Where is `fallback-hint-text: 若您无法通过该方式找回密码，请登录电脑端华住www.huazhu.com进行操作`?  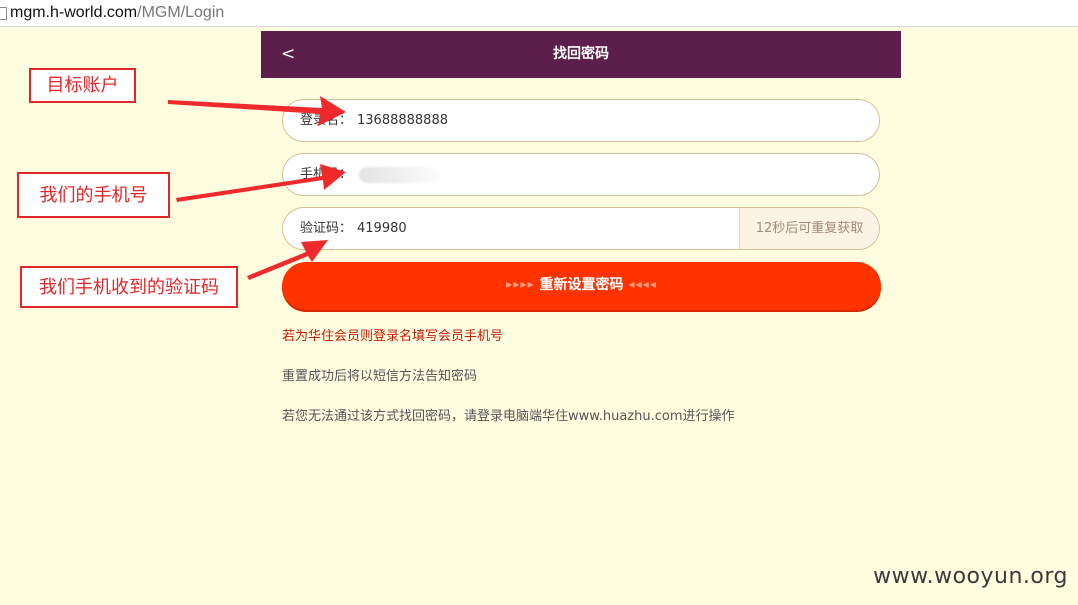
fallback-hint-text: 若您无法通过该方式找回密码，请登录电脑端华住www.huazhu.com进行操作 is located at coordinates (508, 416).